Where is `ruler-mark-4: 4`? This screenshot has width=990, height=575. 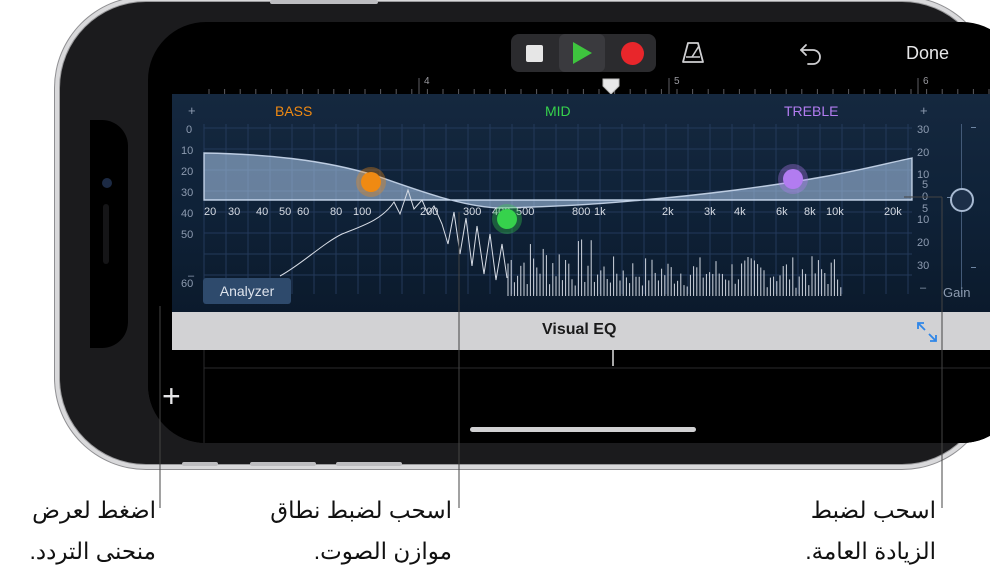 ruler-mark-4: 4 is located at coordinates (427, 81).